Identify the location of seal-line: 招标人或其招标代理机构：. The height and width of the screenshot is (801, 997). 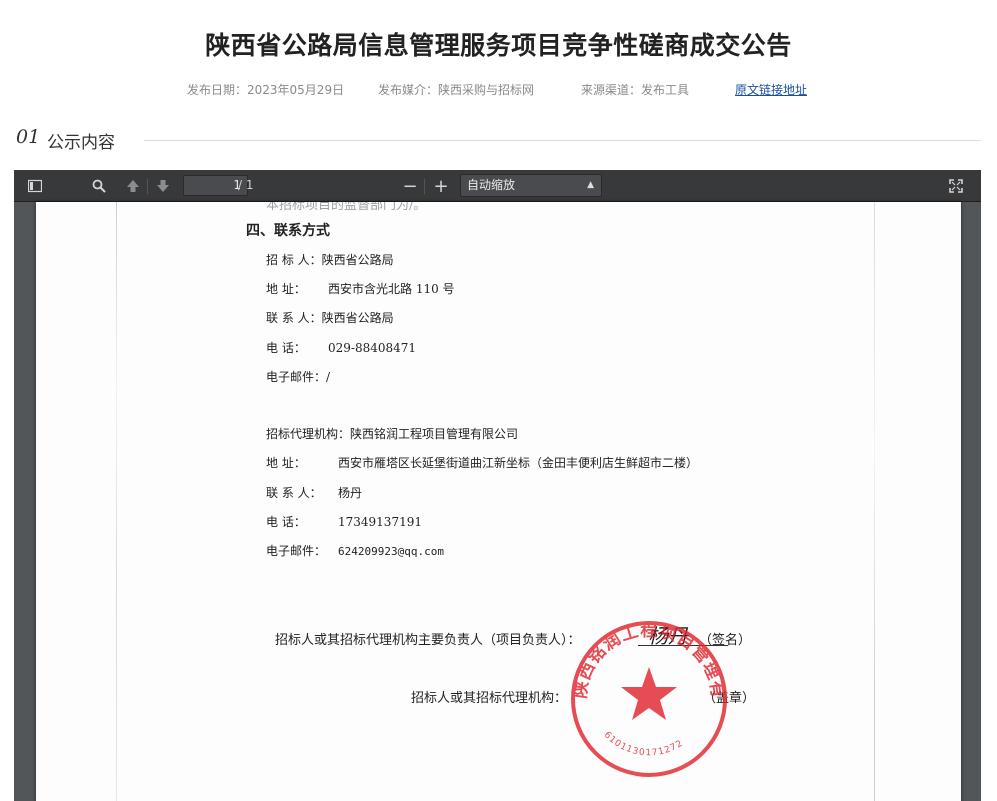
(489, 698).